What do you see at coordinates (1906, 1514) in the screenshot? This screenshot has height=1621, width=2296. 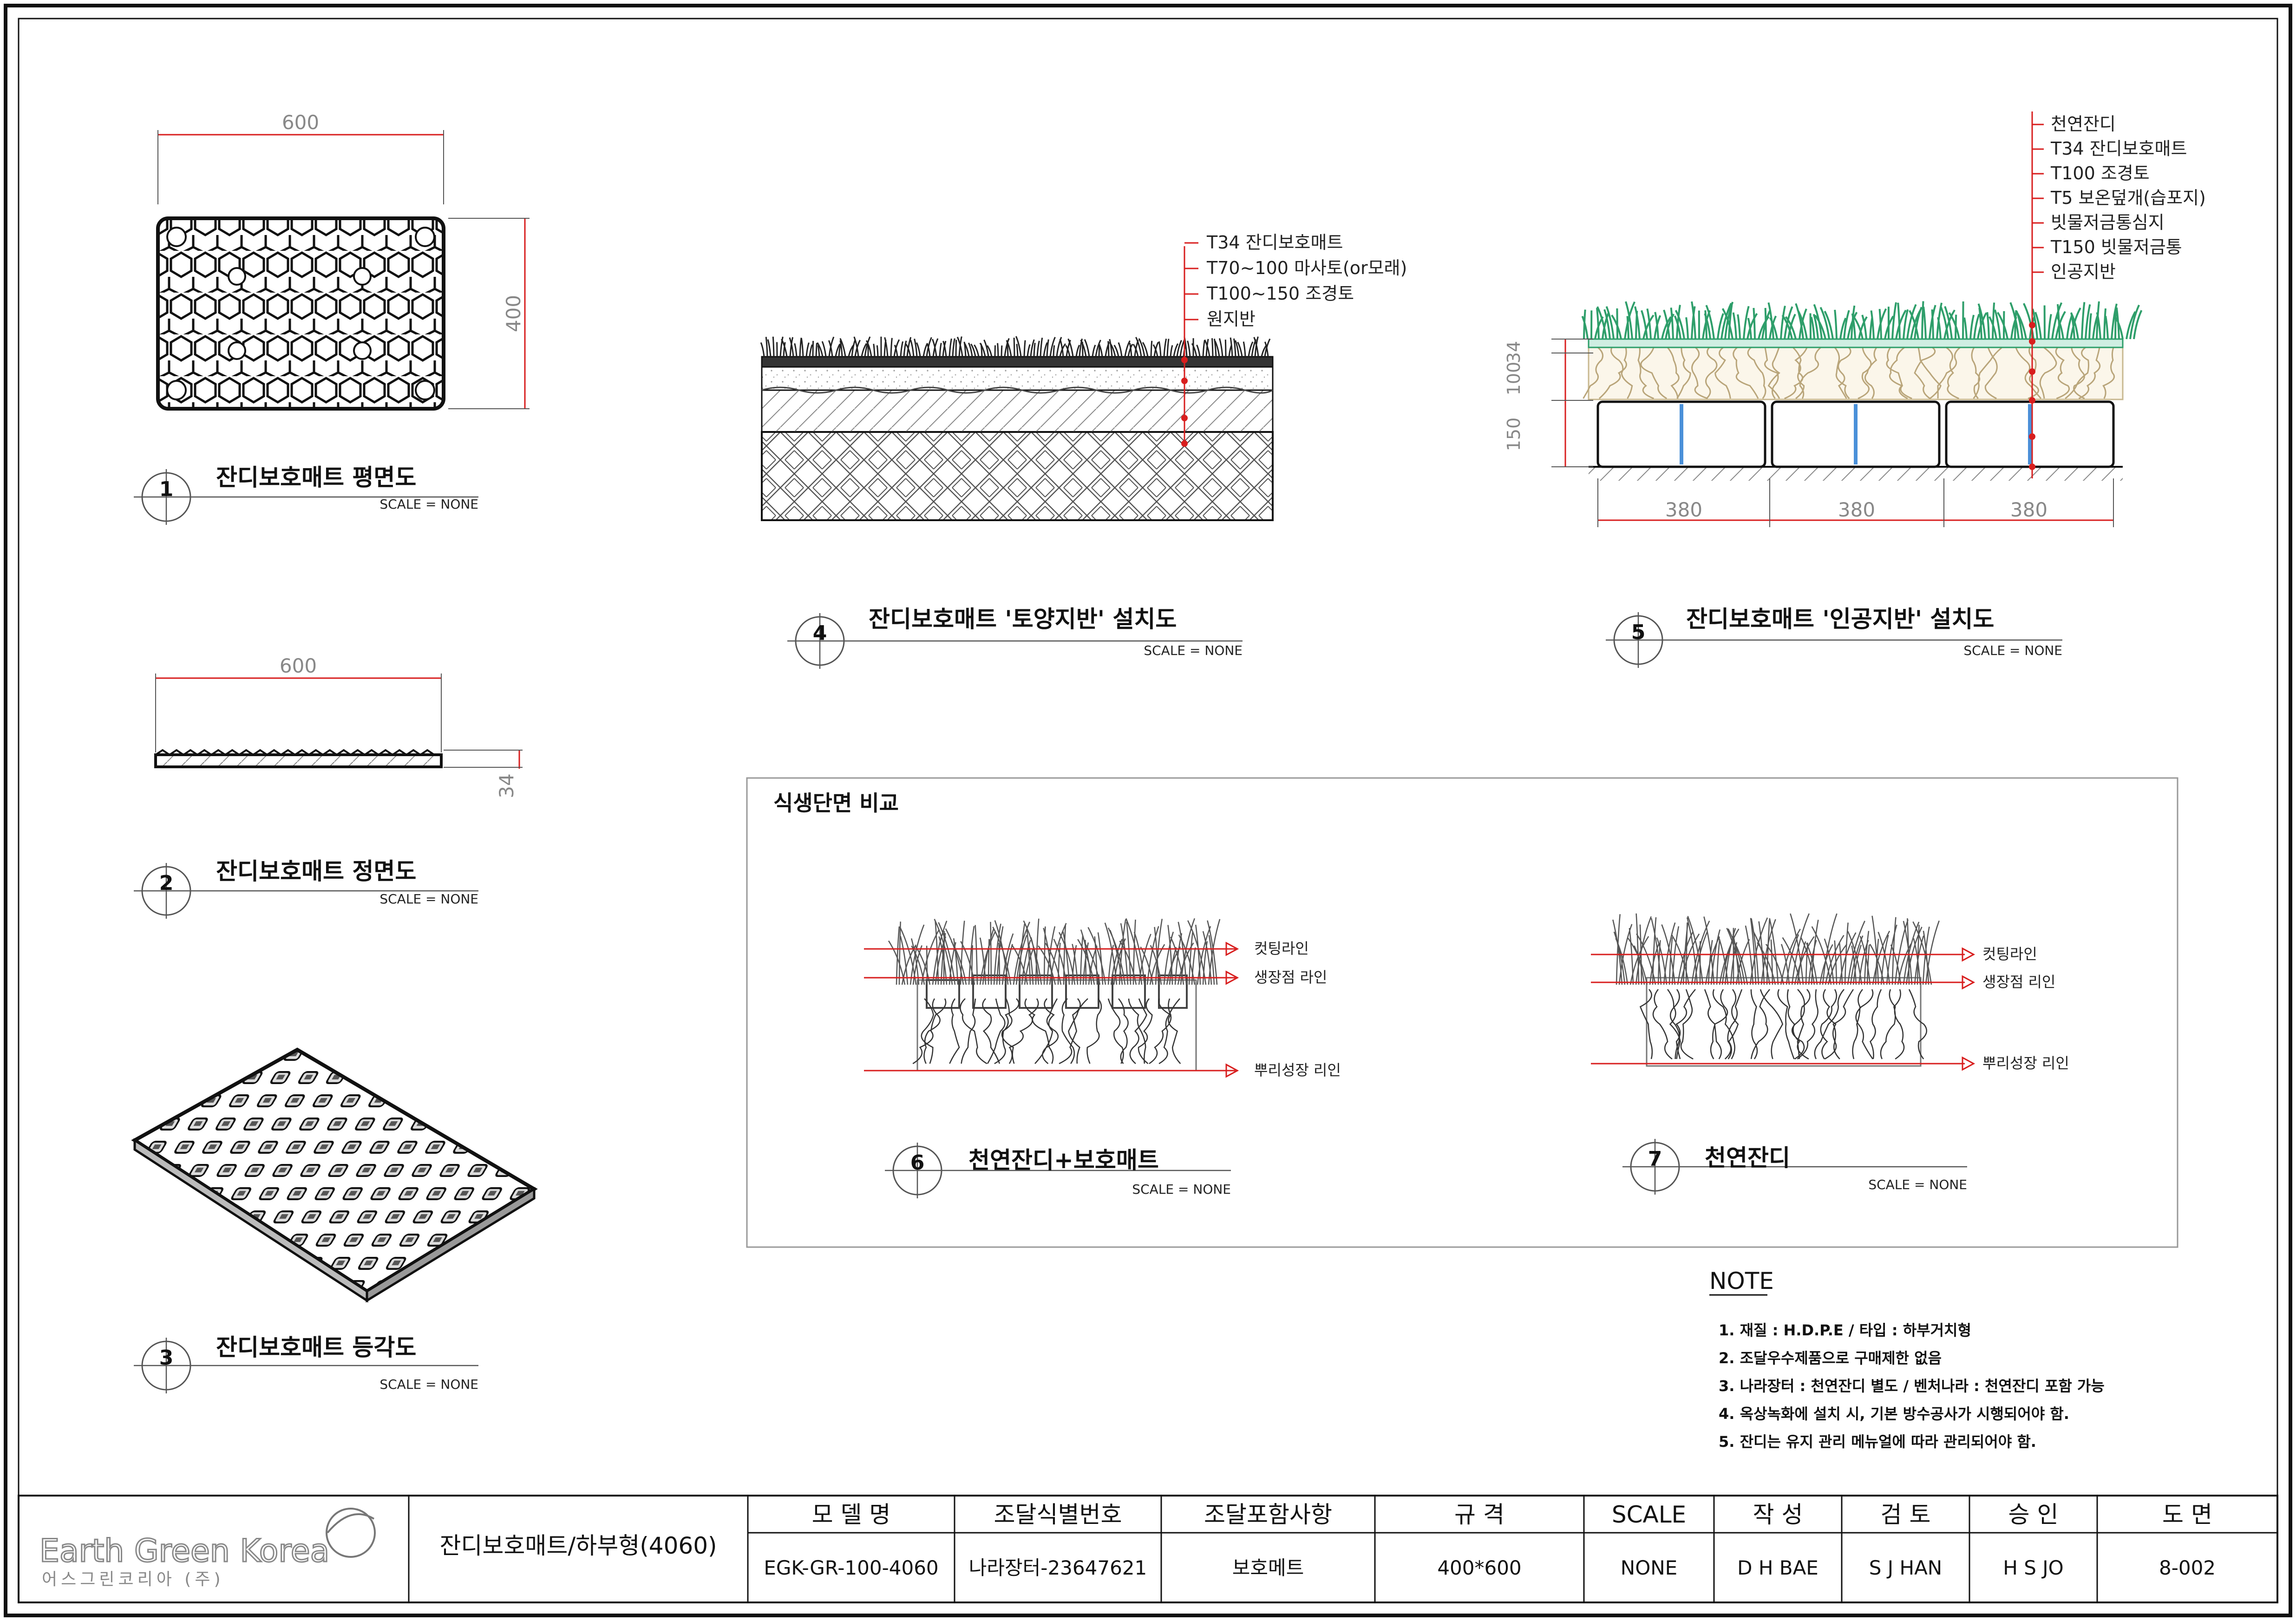 I see `titleblock-header: 검 토` at bounding box center [1906, 1514].